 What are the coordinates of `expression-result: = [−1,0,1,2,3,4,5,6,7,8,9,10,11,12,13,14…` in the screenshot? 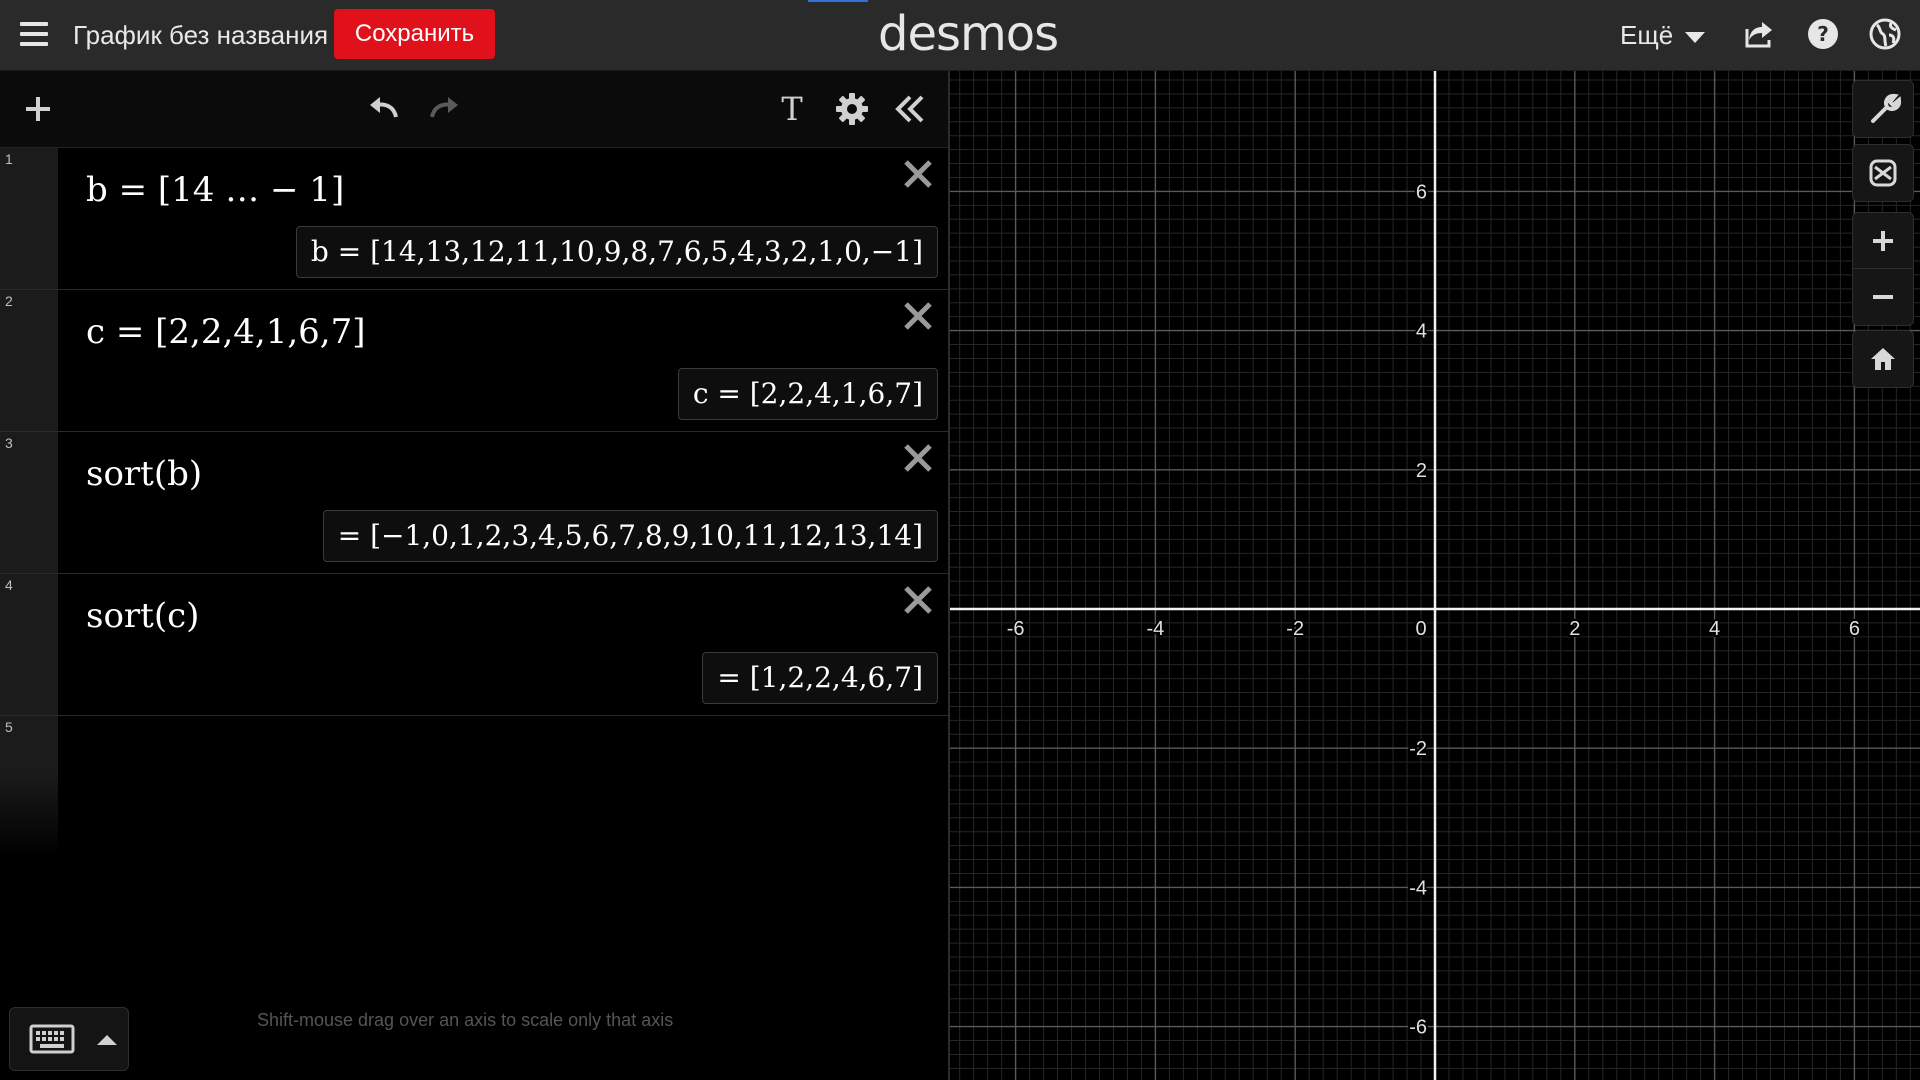 It's located at (630, 536).